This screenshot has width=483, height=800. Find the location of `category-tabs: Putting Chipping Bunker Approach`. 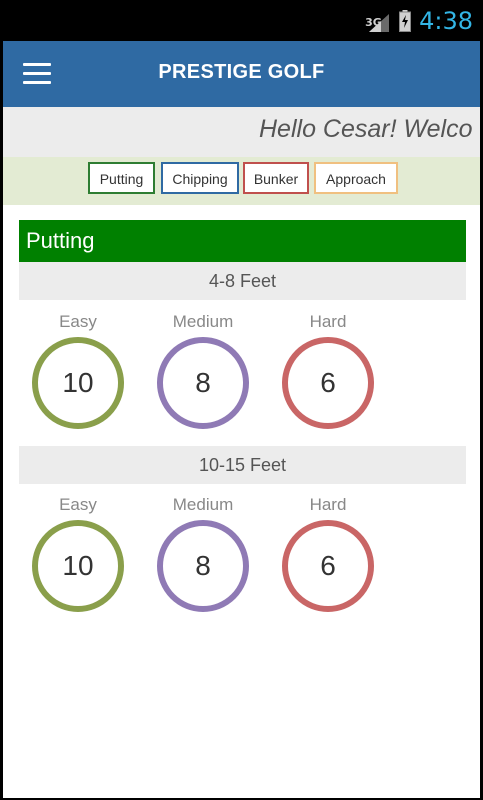

category-tabs: Putting Chipping Bunker Approach is located at coordinates (241, 181).